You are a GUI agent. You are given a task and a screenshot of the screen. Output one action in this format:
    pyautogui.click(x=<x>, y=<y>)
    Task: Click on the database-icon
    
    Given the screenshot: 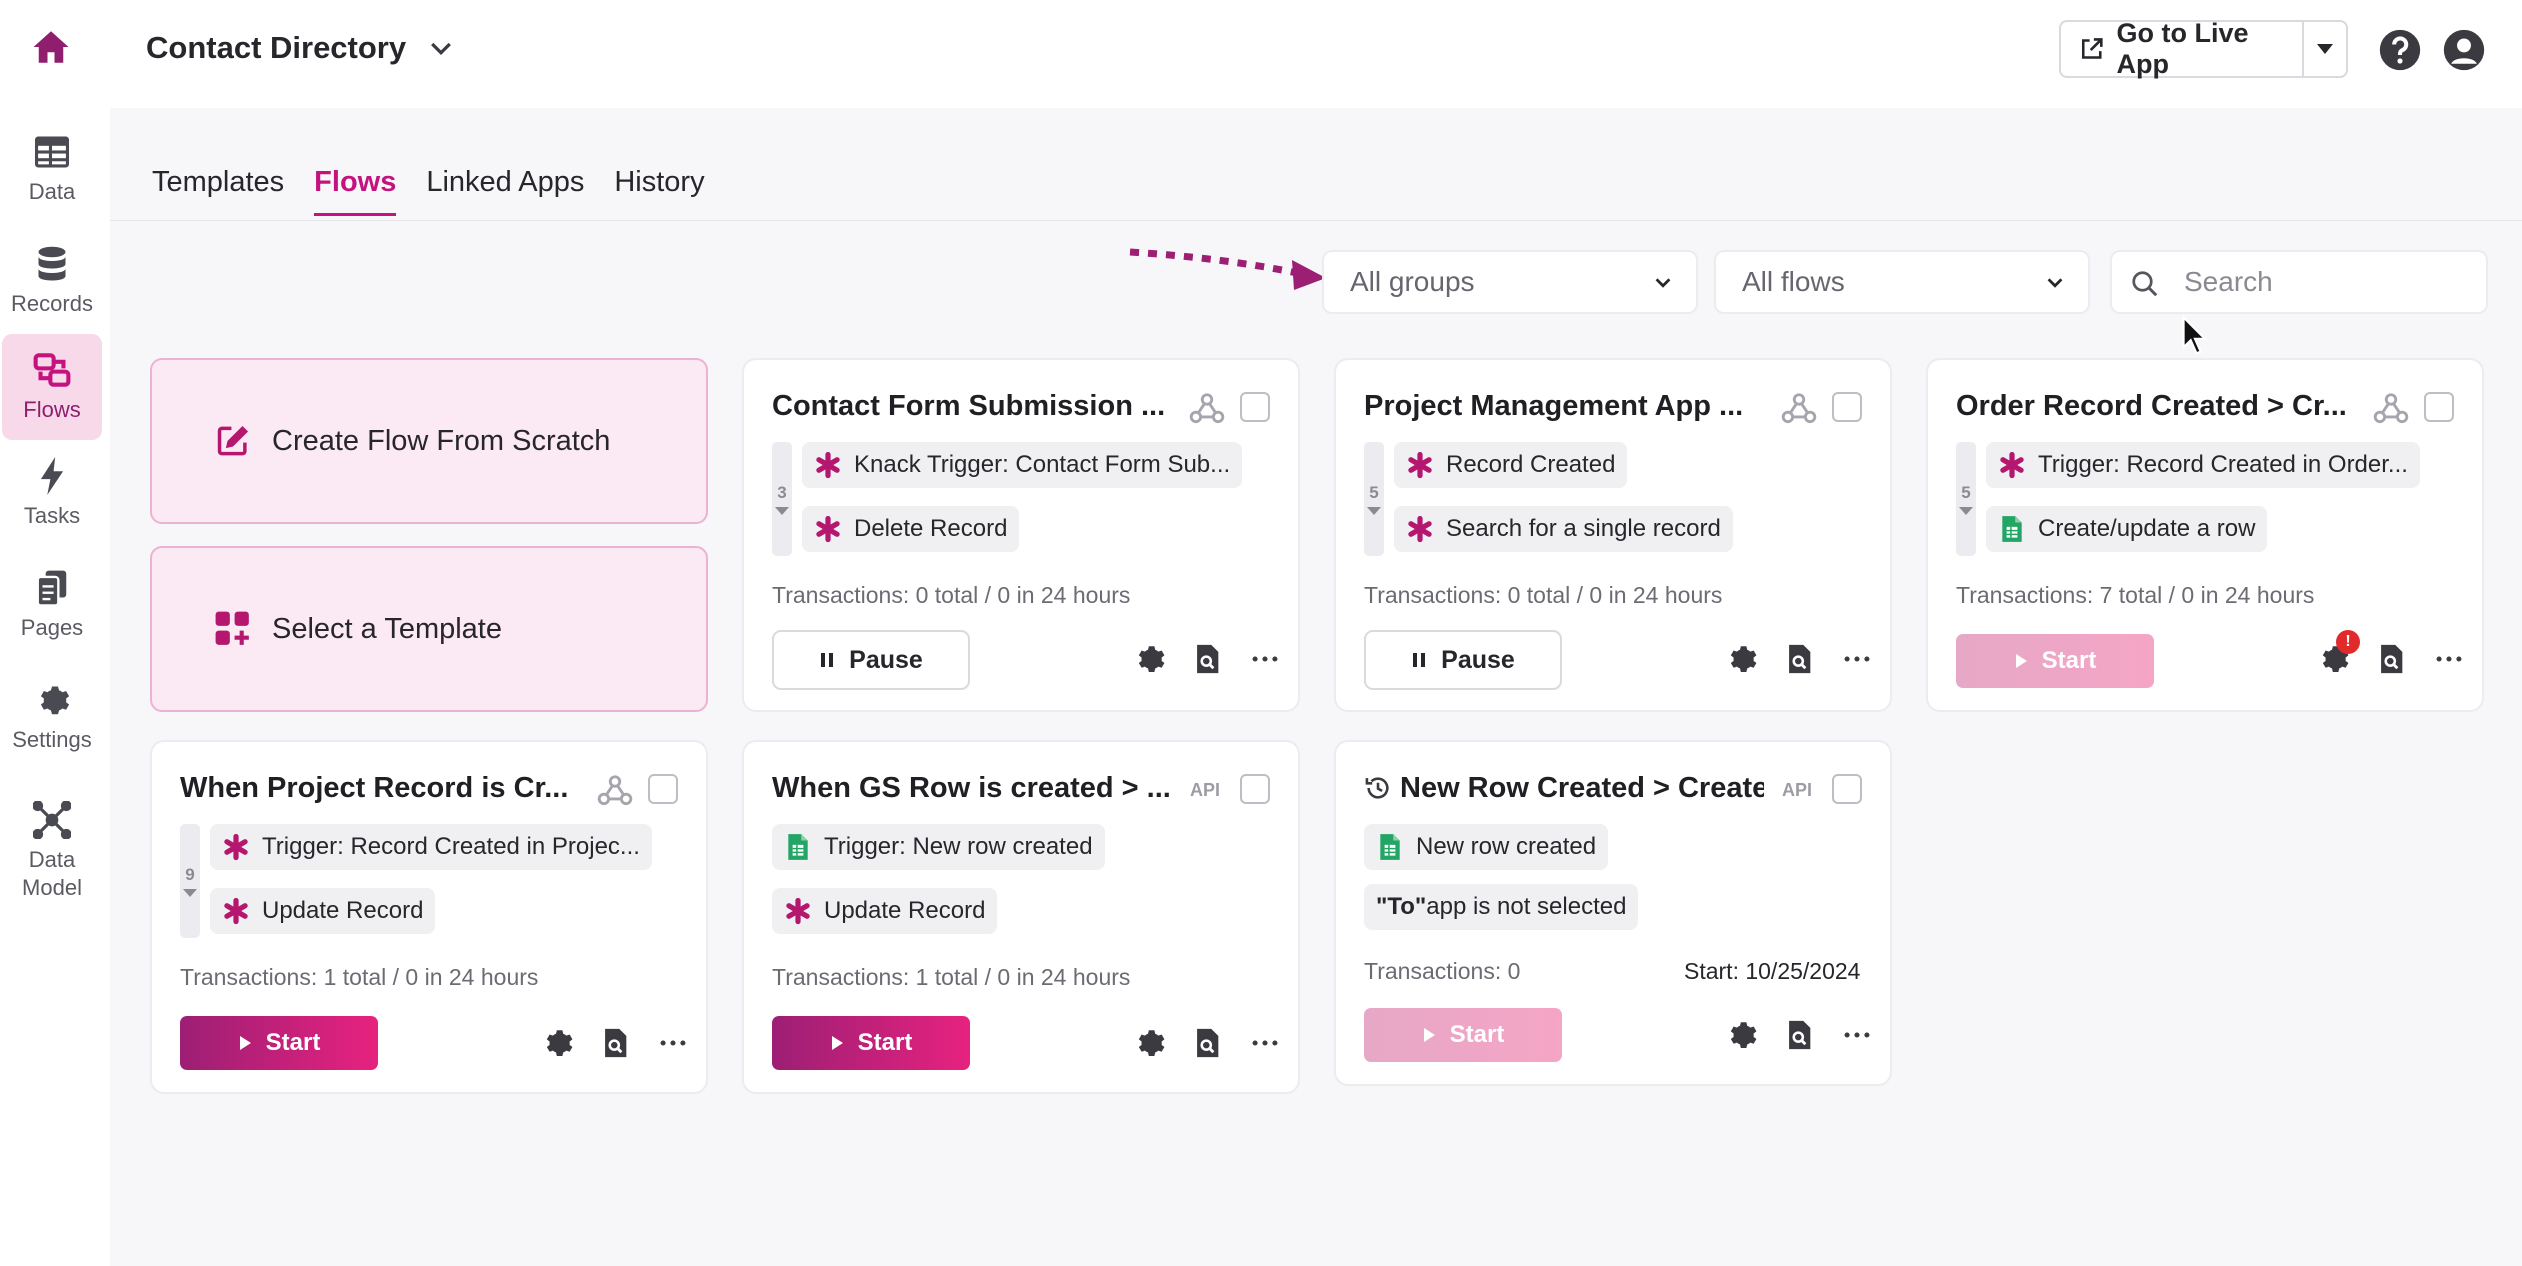 What is the action you would take?
    pyautogui.click(x=52, y=264)
    